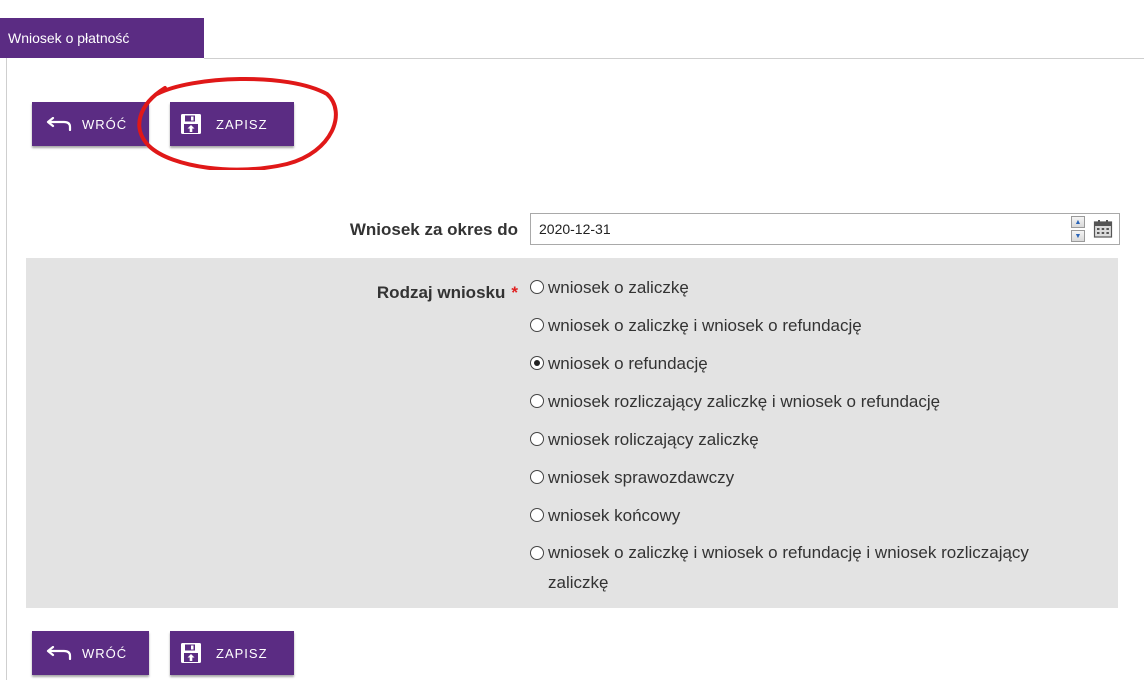 This screenshot has width=1144, height=680. What do you see at coordinates (800, 295) in the screenshot?
I see `radio-option: wniosek o zaliczkę` at bounding box center [800, 295].